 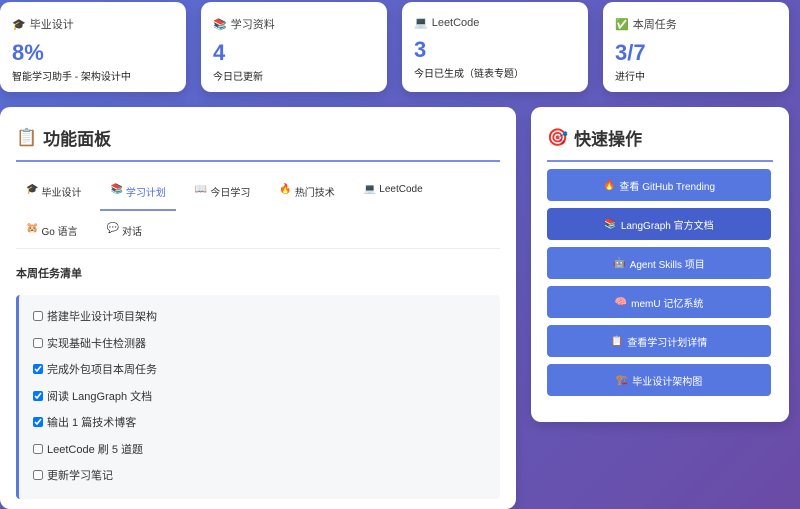 What do you see at coordinates (259, 449) in the screenshot?
I see `task-item: LeetCode 刷 5 道题` at bounding box center [259, 449].